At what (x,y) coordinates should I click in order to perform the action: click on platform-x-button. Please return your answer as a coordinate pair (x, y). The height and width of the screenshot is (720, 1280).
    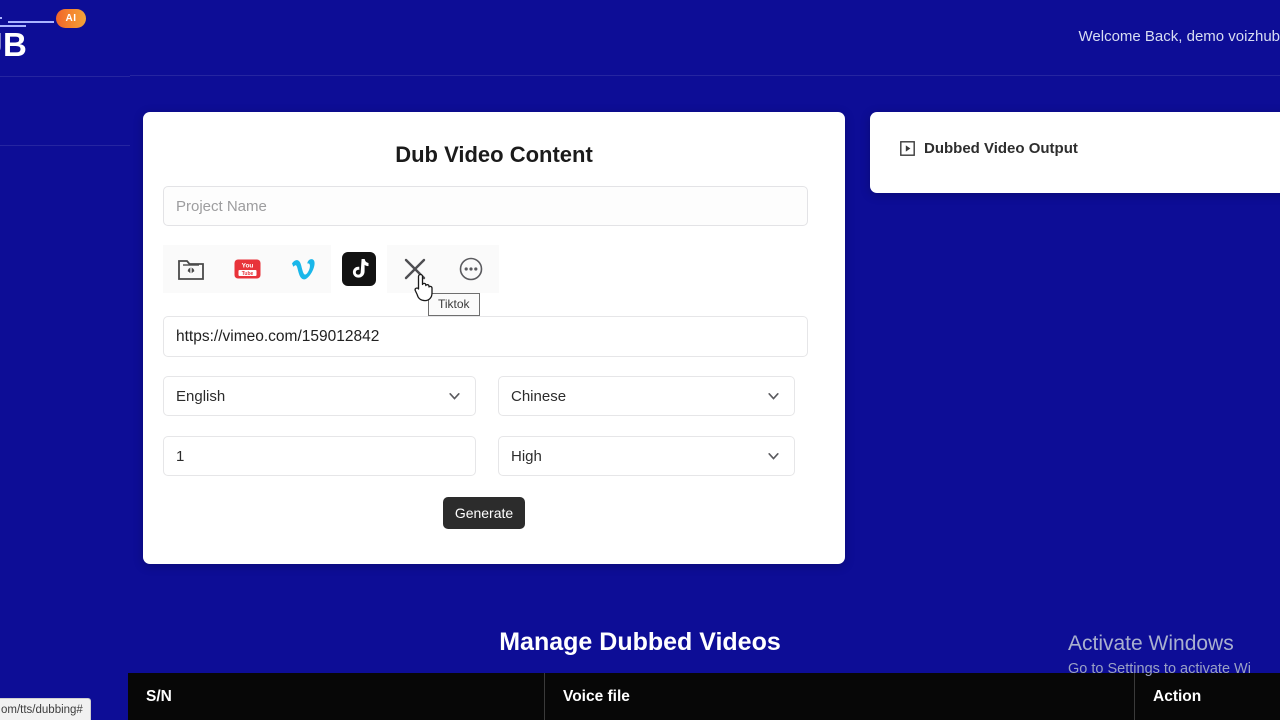
    Looking at the image, I should click on (415, 269).